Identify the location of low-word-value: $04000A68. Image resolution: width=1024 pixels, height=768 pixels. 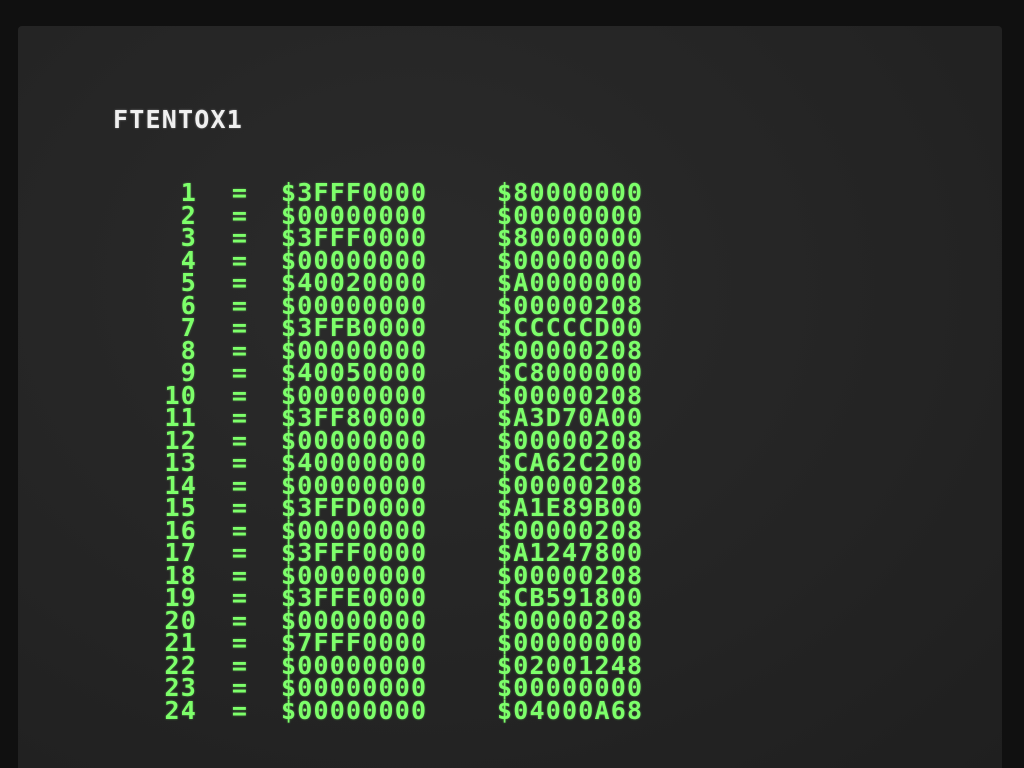
(570, 710).